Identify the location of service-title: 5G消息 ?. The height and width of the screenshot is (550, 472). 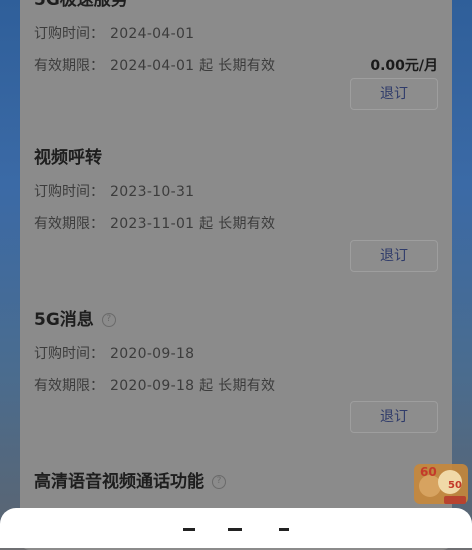
(236, 320).